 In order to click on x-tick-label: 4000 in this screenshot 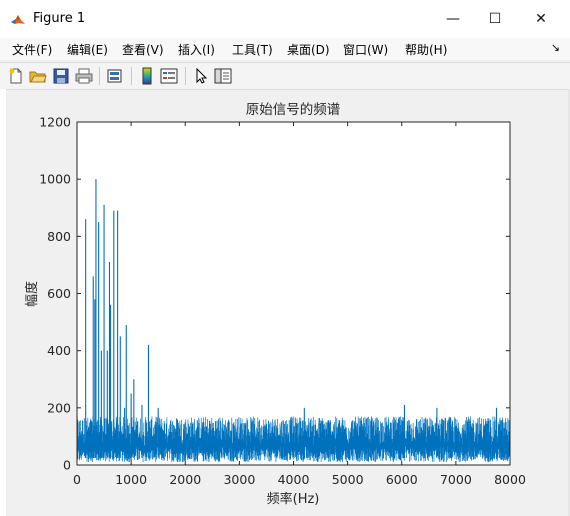, I will do `click(294, 479)`.